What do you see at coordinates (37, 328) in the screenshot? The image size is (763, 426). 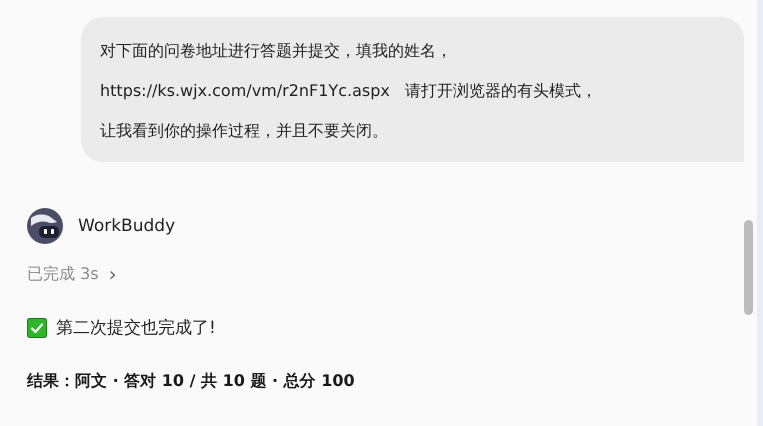 I see `check-icon` at bounding box center [37, 328].